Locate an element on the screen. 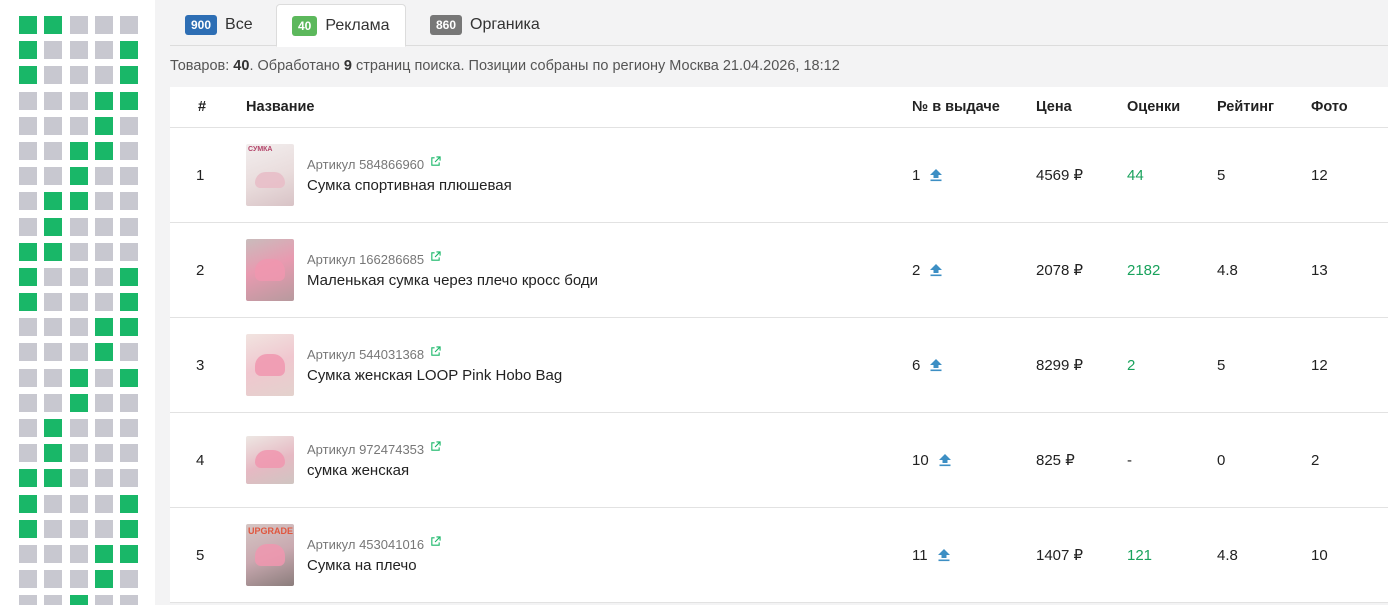 This screenshot has height=605, width=1388. header-name: Название is located at coordinates (579, 107).